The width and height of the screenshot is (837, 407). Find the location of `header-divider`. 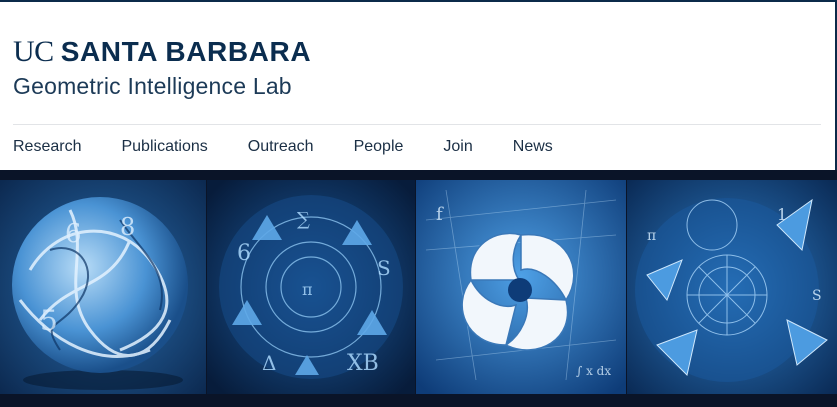

header-divider is located at coordinates (417, 124).